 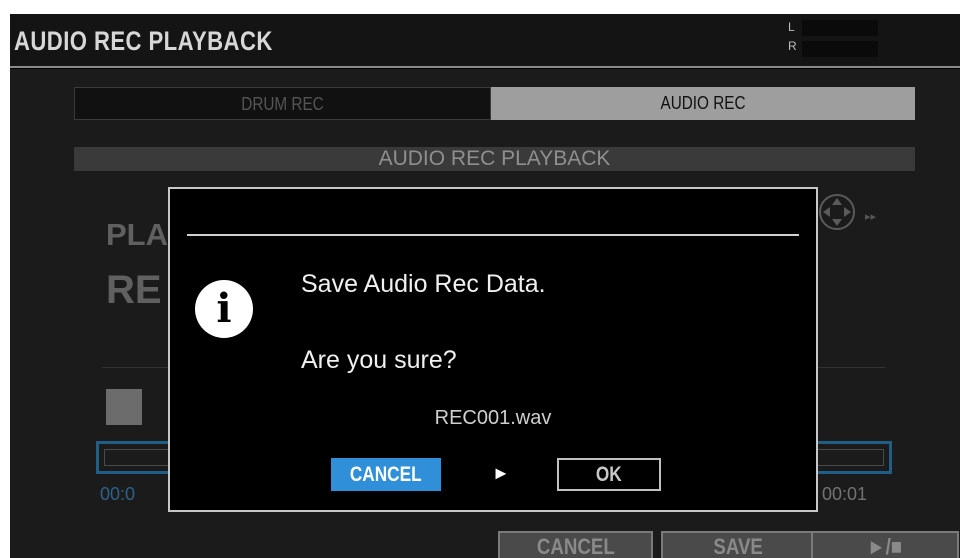 What do you see at coordinates (485, 67) in the screenshot?
I see `header-divider` at bounding box center [485, 67].